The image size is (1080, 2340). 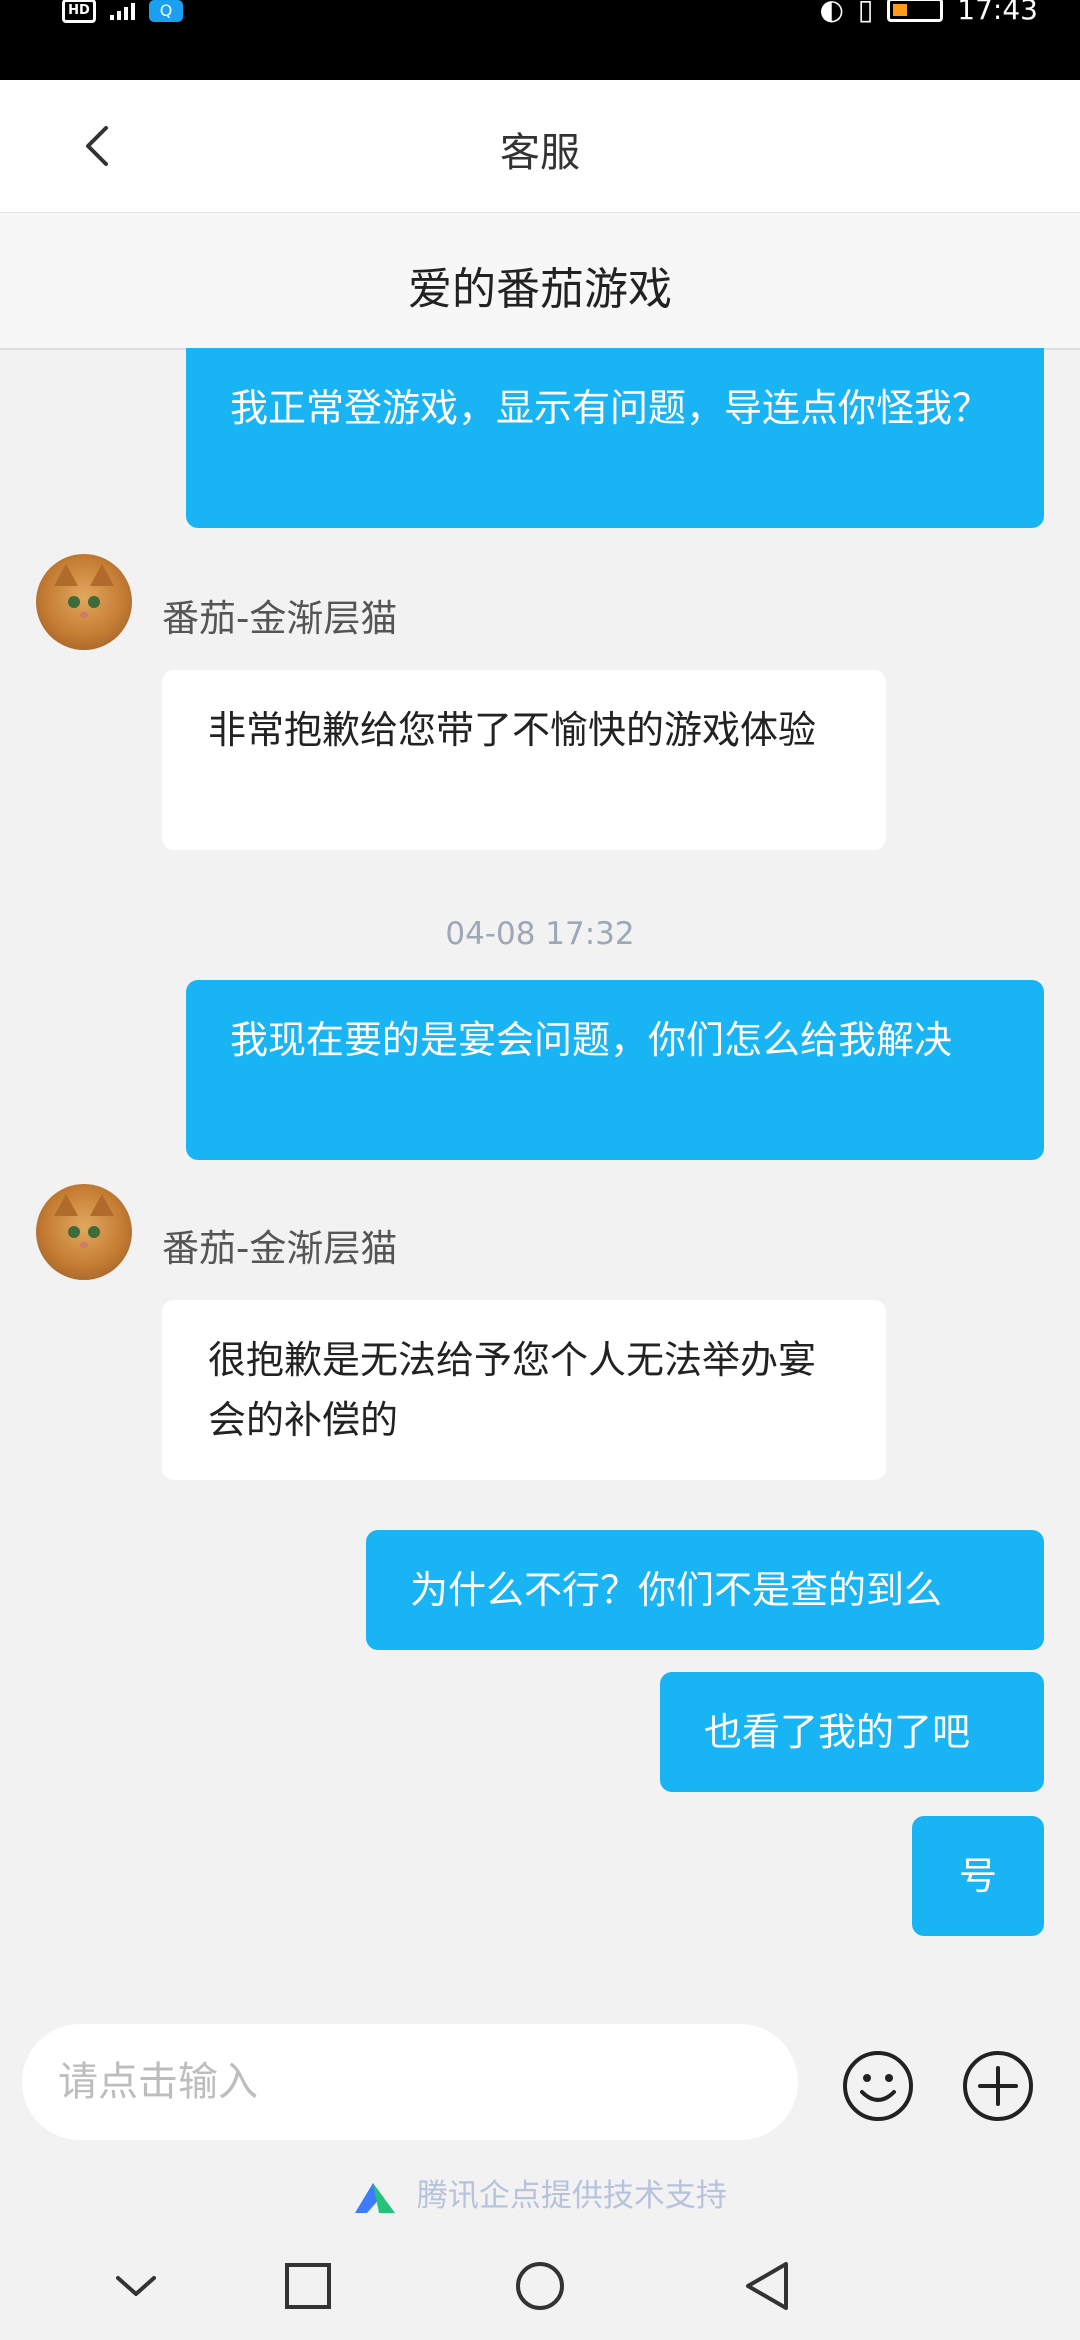 I want to click on page-title: 客服, so click(x=540, y=153).